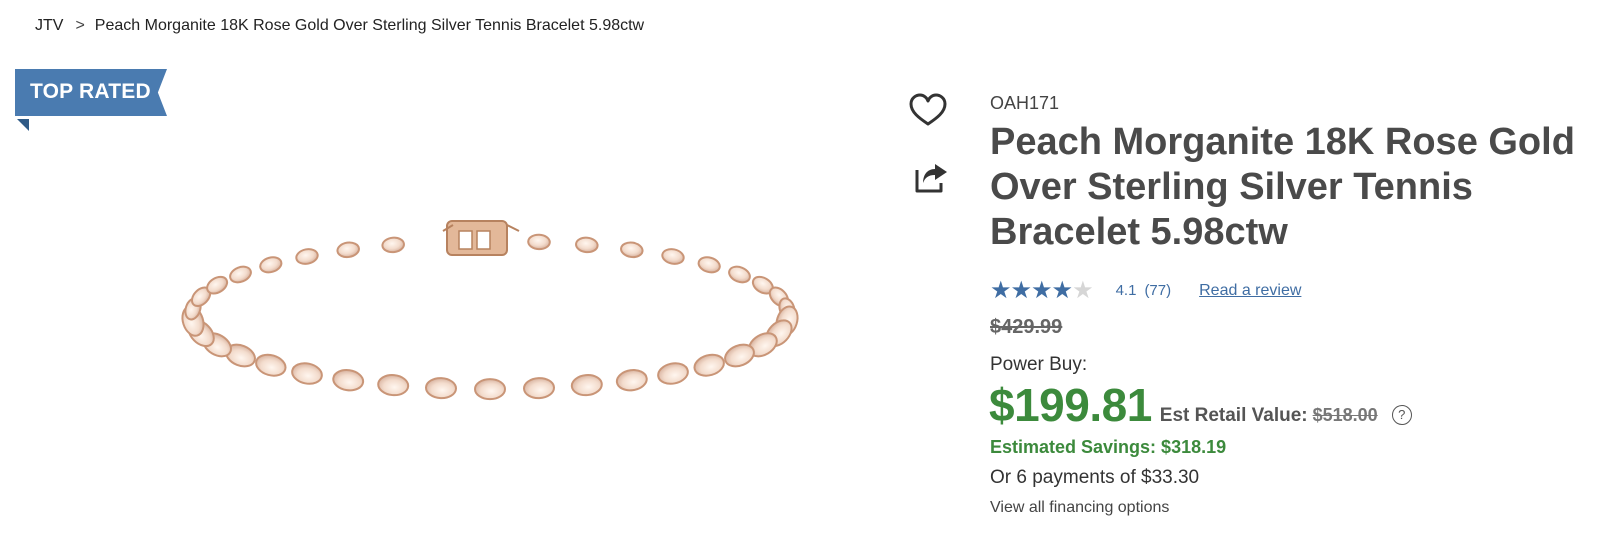  I want to click on top-rated-badge: TOP RATED, so click(91, 92).